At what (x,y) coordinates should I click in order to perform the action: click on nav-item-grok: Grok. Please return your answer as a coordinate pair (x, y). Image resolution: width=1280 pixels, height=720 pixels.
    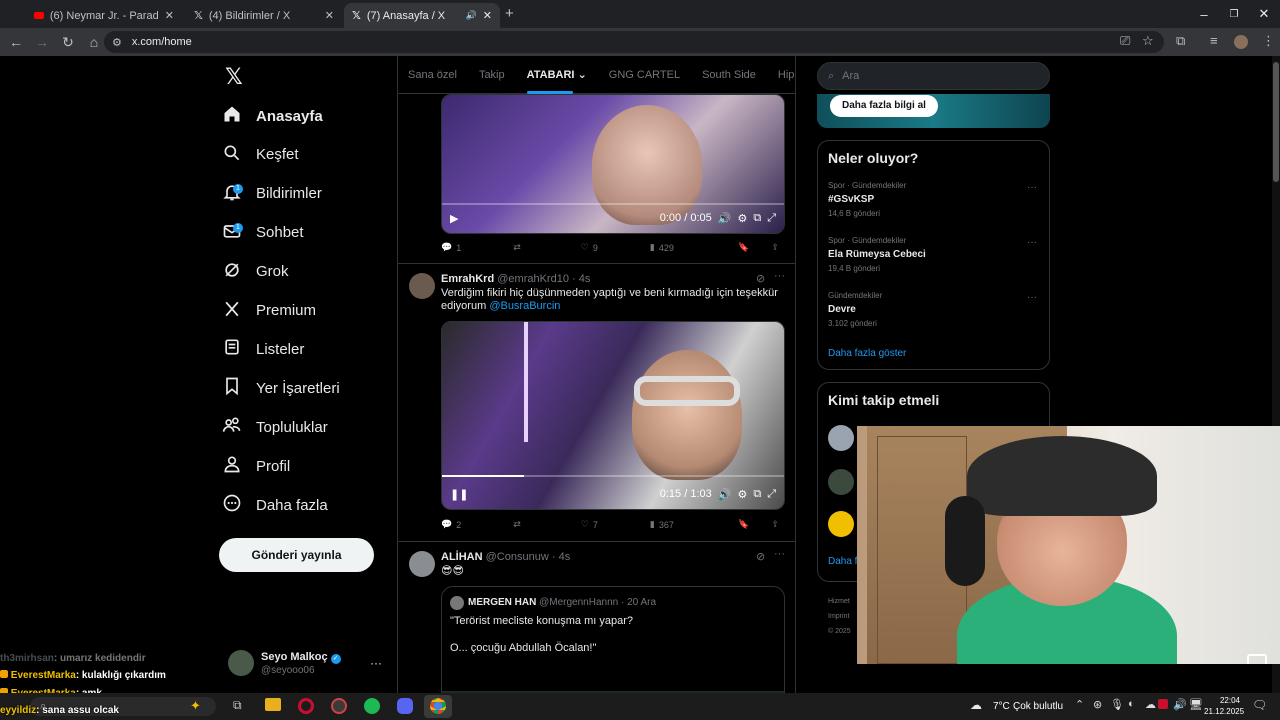
    Looking at the image, I should click on (255, 272).